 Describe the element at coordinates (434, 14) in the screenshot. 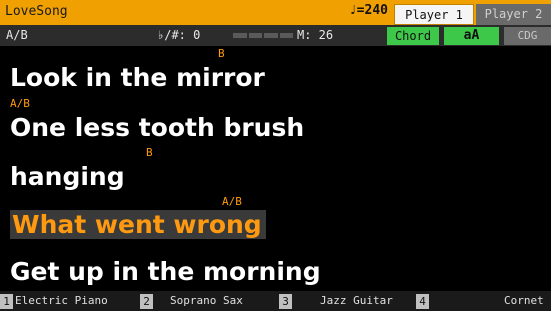

I see `player1-tab: Player 1` at that location.